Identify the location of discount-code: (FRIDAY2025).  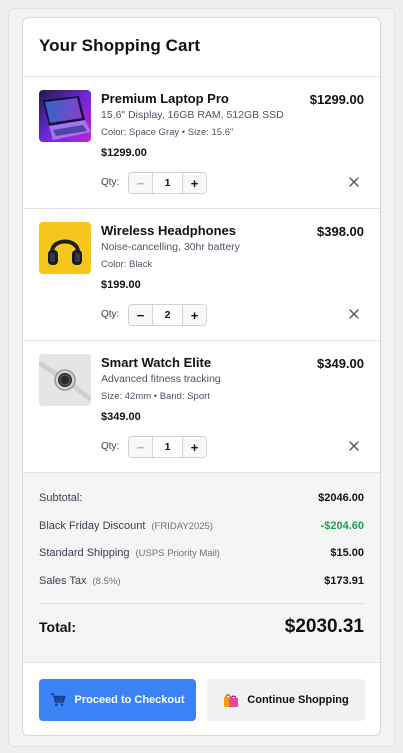
(182, 526).